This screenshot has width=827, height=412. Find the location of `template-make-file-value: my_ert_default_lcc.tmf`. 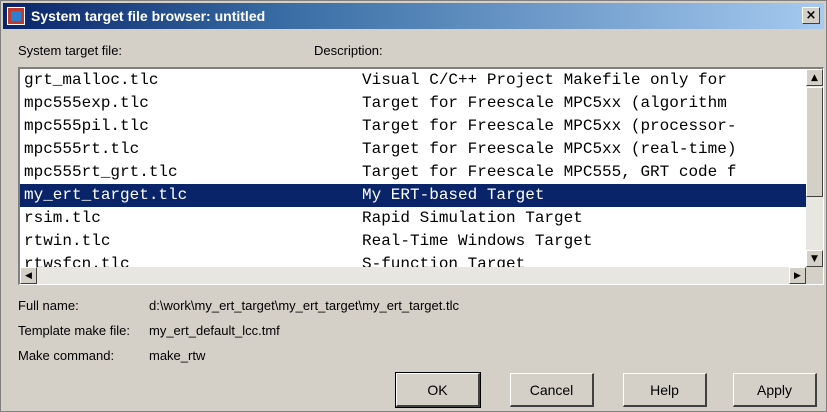

template-make-file-value: my_ert_default_lcc.tmf is located at coordinates (214, 330).